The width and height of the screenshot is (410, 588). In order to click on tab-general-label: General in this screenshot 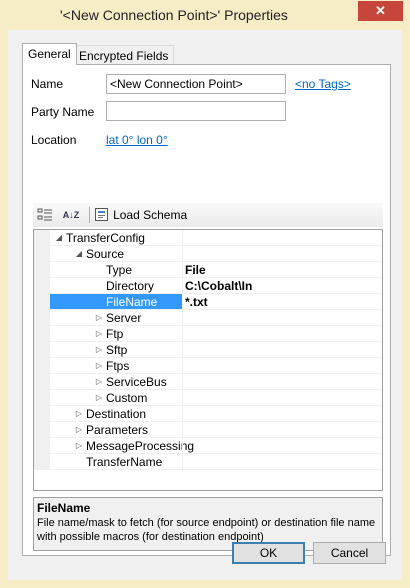, I will do `click(49, 54)`.